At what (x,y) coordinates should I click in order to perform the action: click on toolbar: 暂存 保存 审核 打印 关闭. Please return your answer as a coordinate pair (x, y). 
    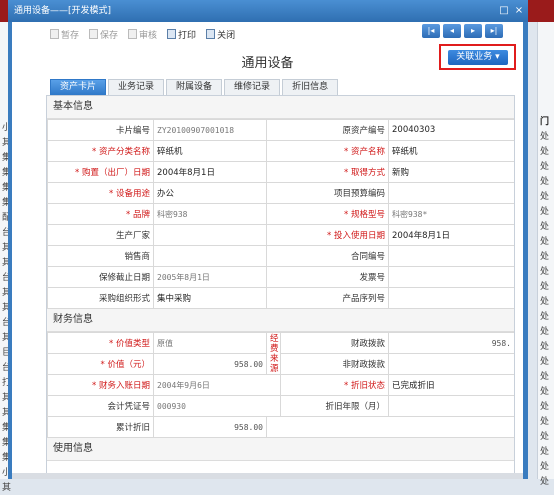
    Looking at the image, I should click on (142, 34).